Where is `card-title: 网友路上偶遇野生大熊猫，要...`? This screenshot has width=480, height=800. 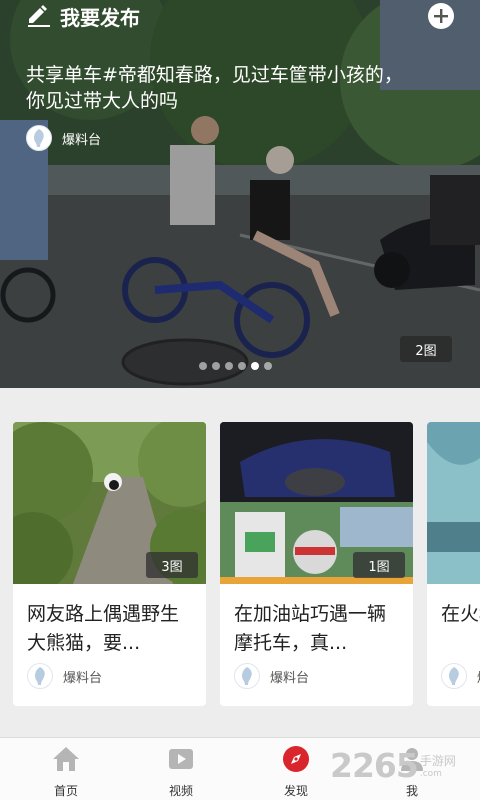 card-title: 网友路上偶遇野生大熊猫，要... is located at coordinates (111, 629).